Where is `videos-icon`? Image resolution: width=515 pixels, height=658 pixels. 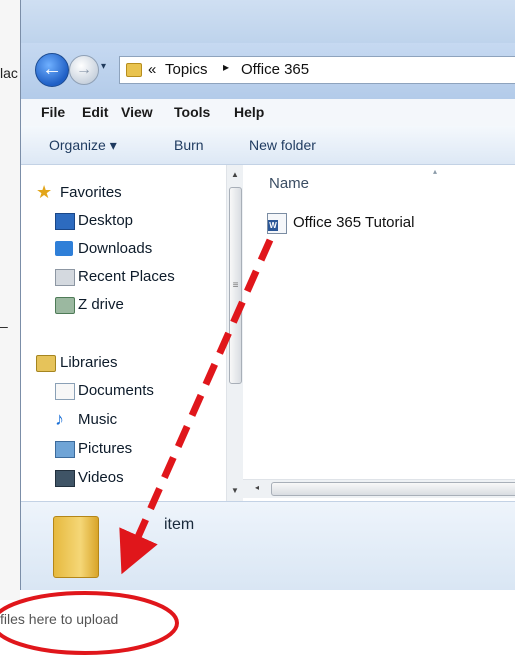
videos-icon is located at coordinates (65, 478).